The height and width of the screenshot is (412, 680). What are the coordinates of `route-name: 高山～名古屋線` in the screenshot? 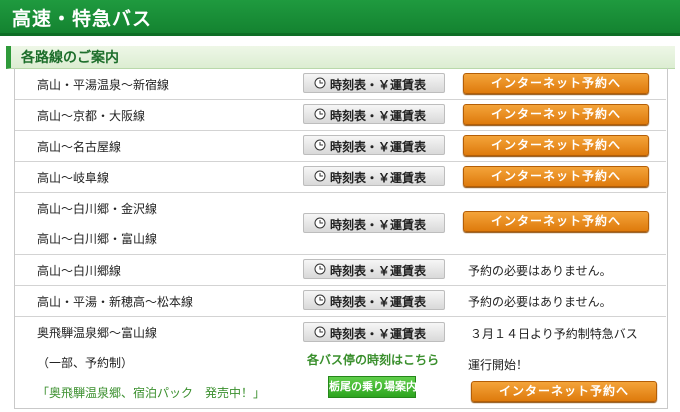 It's located at (79, 147).